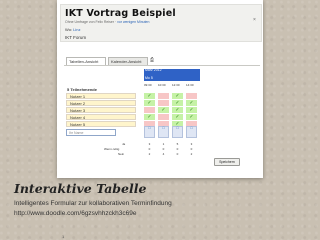  What do you see at coordinates (162, 85) in the screenshot?
I see `time-header: 10:30` at bounding box center [162, 85].